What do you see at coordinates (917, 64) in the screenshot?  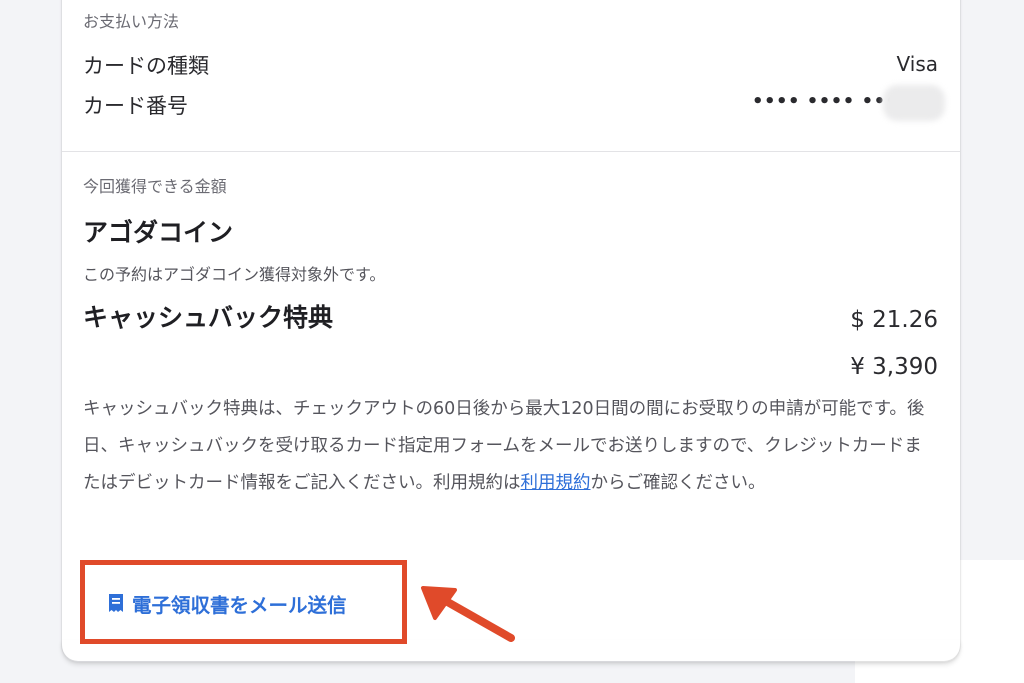 I see `card-type-value: Visa` at bounding box center [917, 64].